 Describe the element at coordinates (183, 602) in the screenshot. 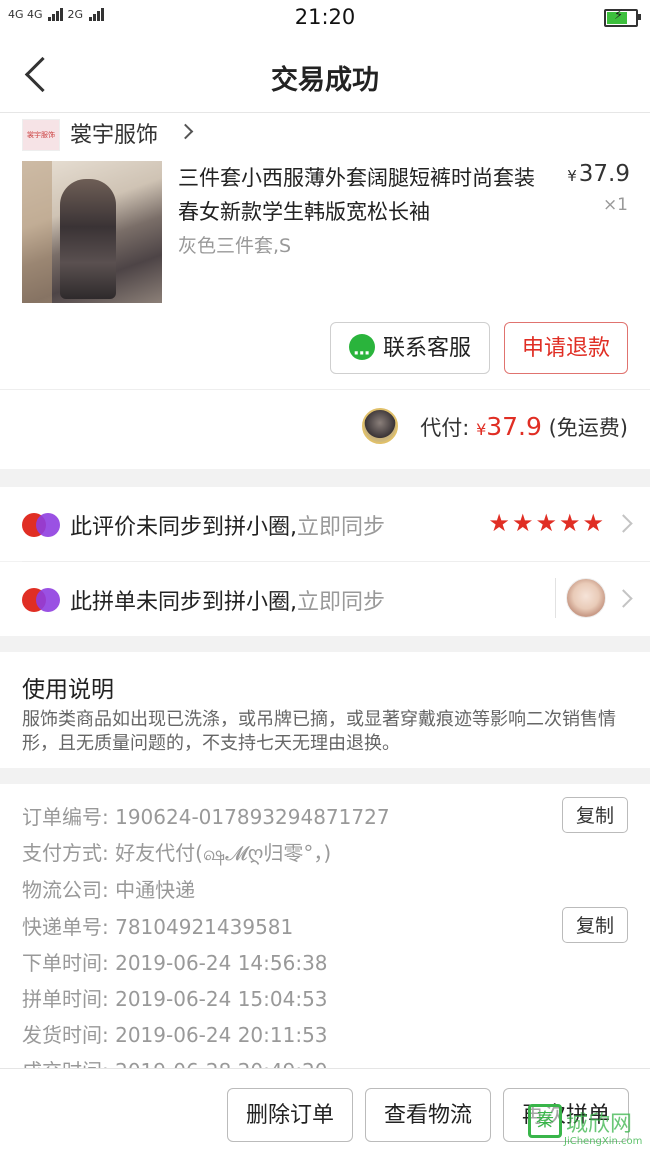

I see `group-sync-message: 此拼单未同步到拼小圈,` at that location.